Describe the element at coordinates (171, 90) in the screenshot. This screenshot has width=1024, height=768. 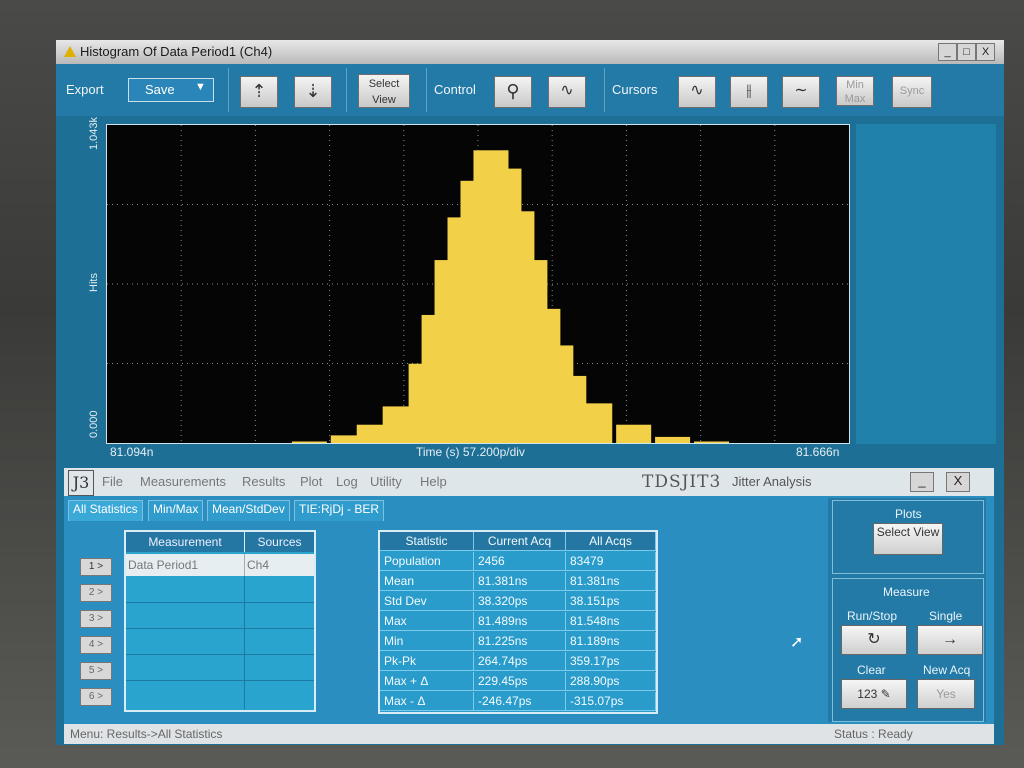
I see `save-dropdown: Save ▼` at that location.